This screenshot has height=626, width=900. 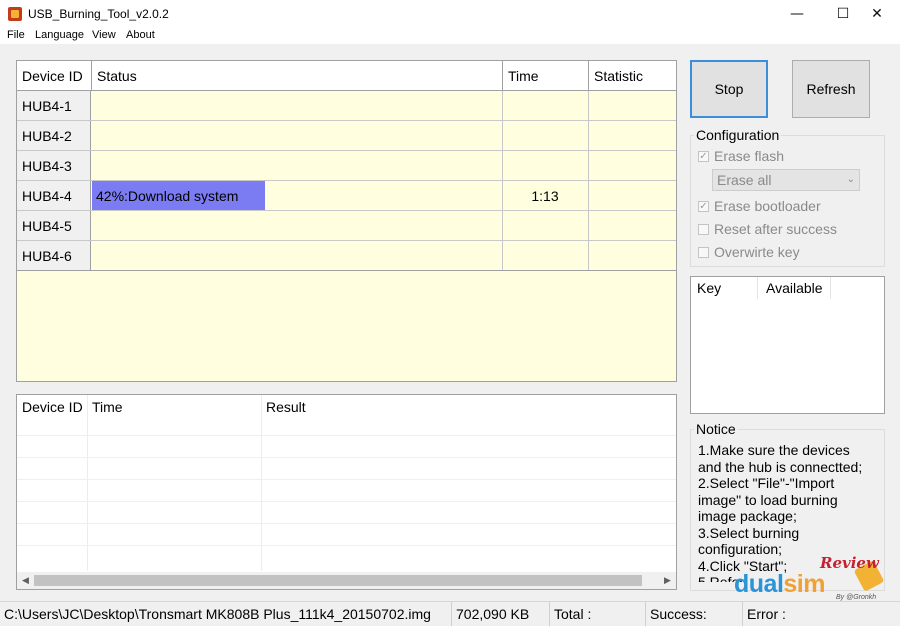 What do you see at coordinates (703, 206) in the screenshot?
I see `erase-bootloader-checkbox: ✓` at bounding box center [703, 206].